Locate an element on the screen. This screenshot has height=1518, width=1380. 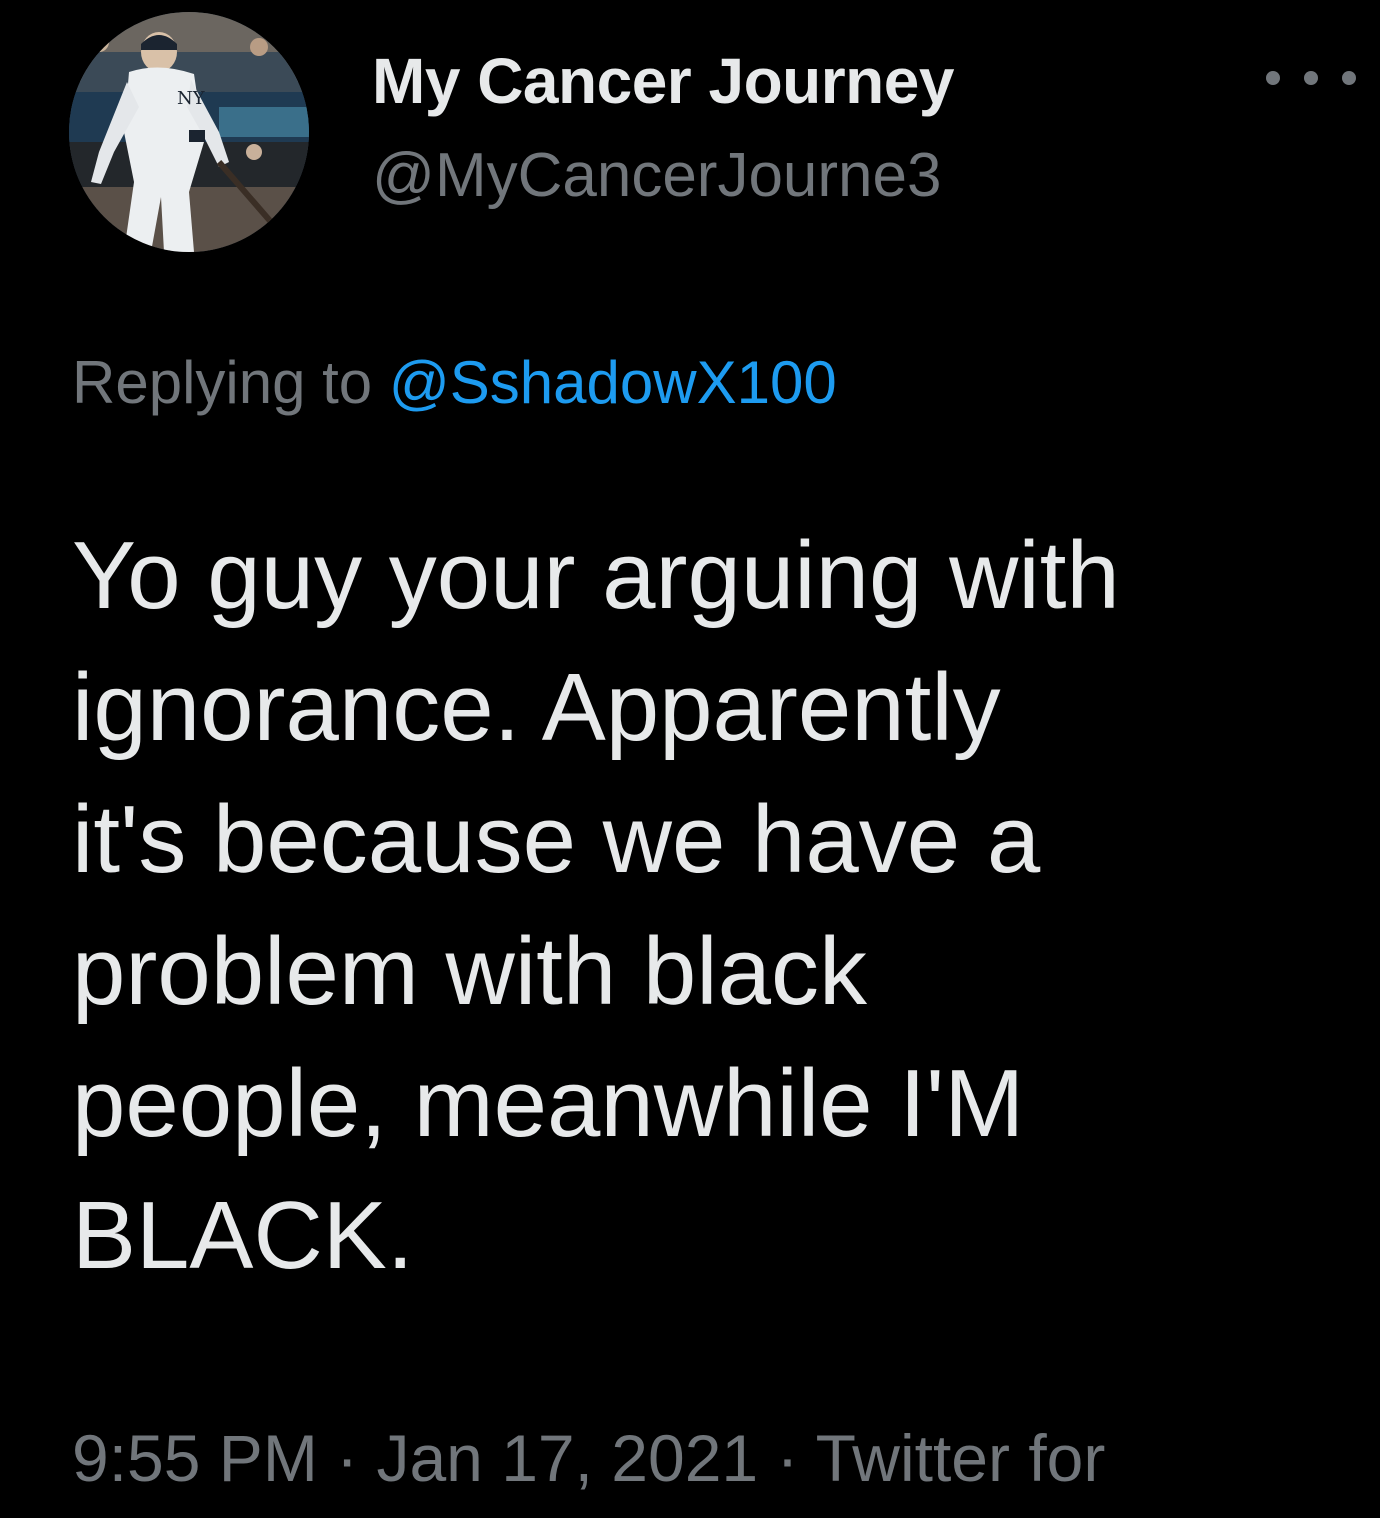
avatar-photo: NY is located at coordinates (189, 132).